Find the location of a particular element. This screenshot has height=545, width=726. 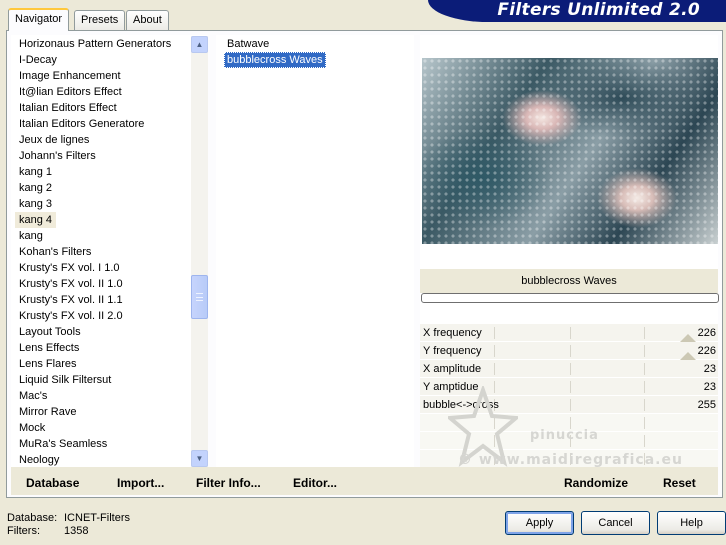

category-item: kang 2 is located at coordinates (35, 188).